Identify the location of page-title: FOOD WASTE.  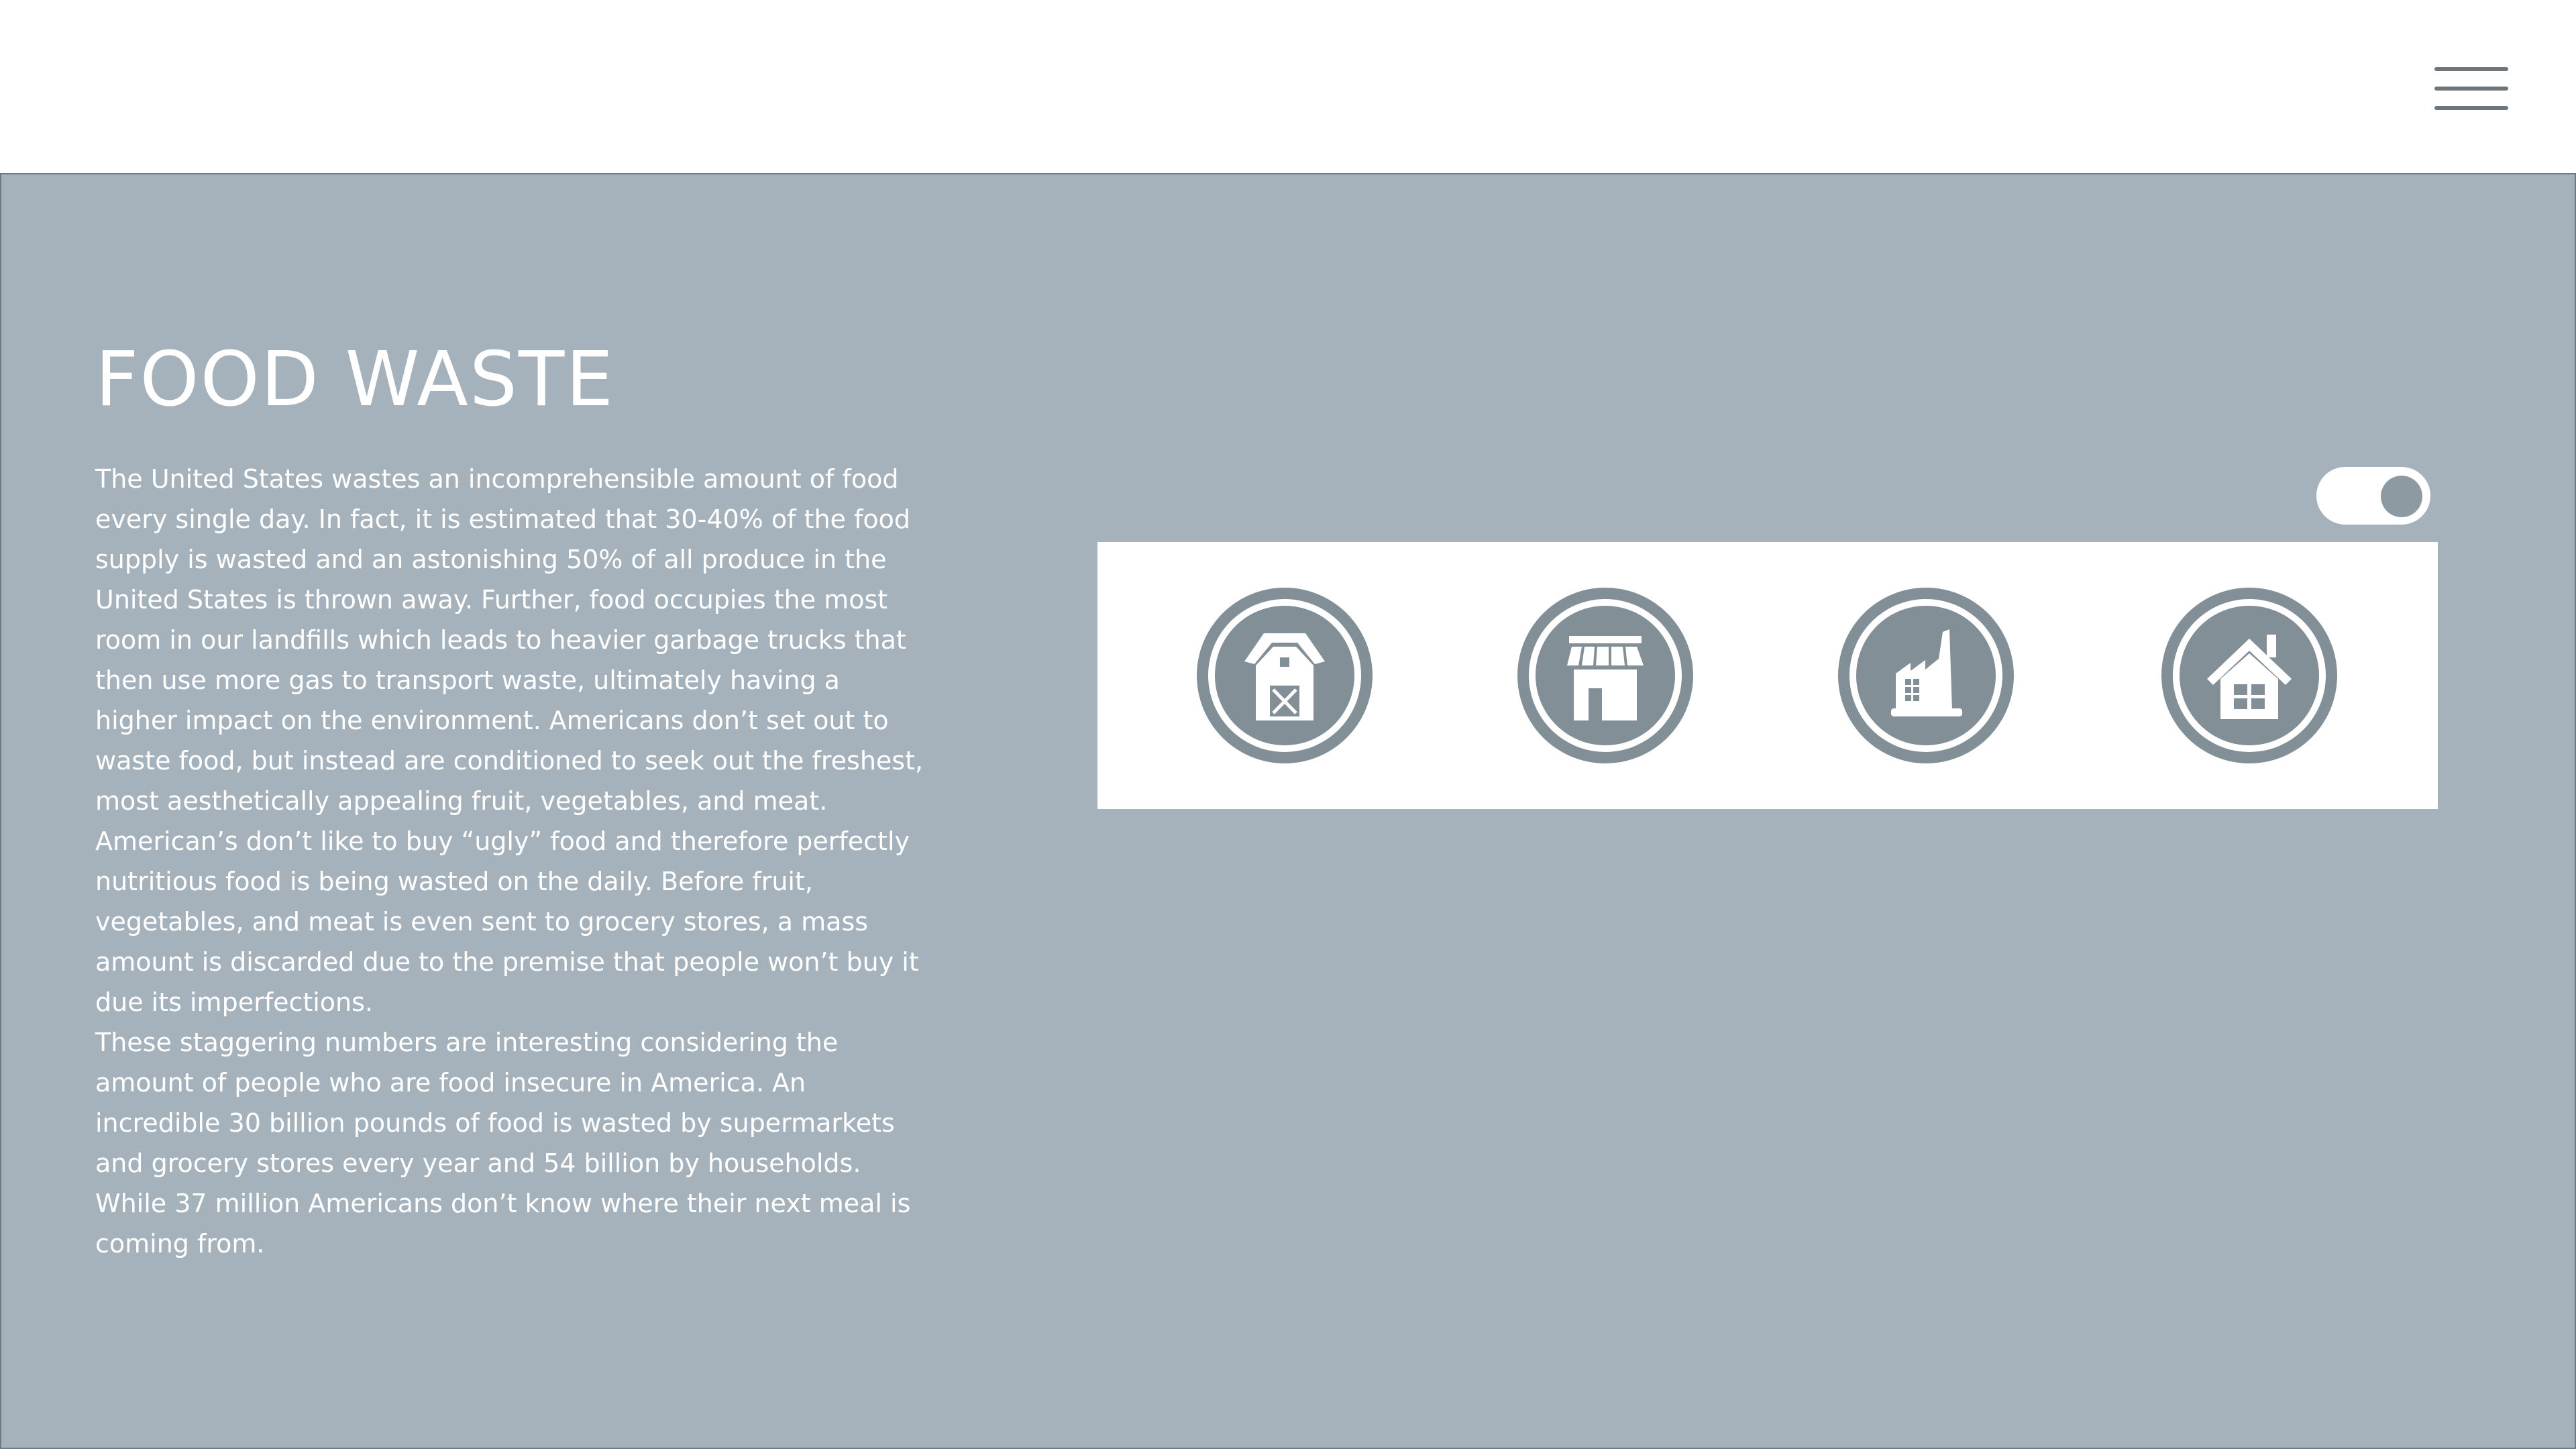
(355, 379).